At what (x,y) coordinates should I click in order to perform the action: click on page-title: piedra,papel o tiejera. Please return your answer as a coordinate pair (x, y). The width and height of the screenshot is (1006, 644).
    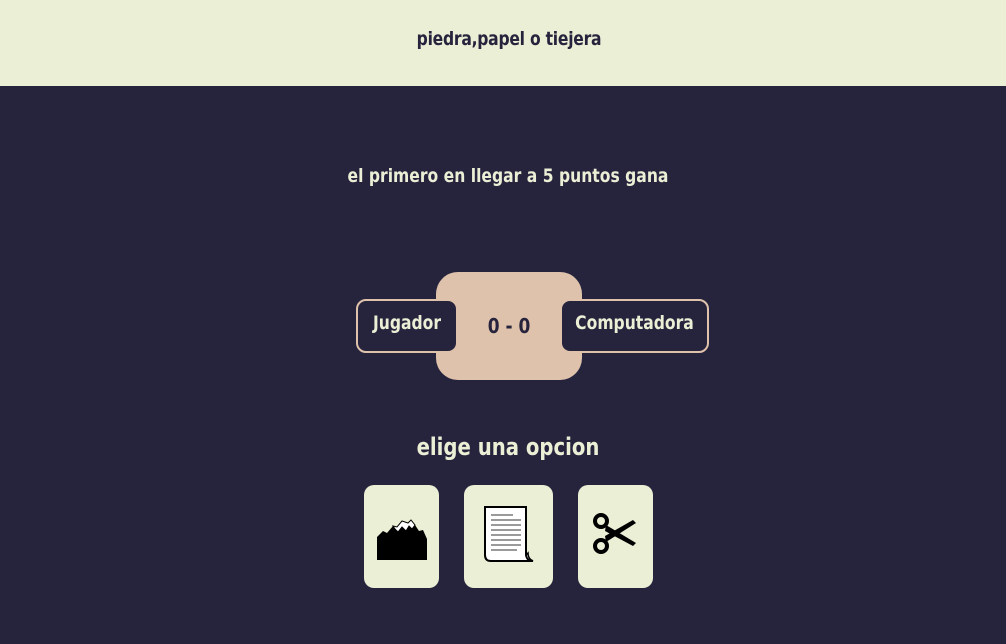
    Looking at the image, I should click on (509, 39).